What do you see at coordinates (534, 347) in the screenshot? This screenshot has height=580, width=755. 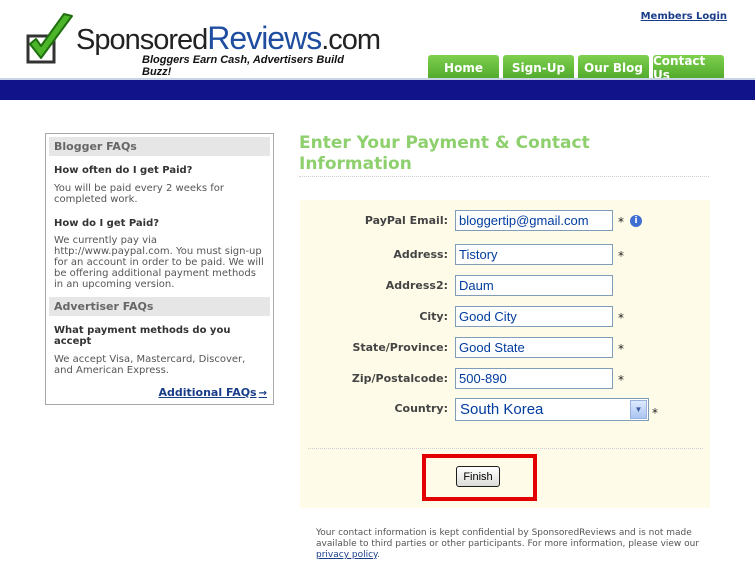 I see `state-field` at bounding box center [534, 347].